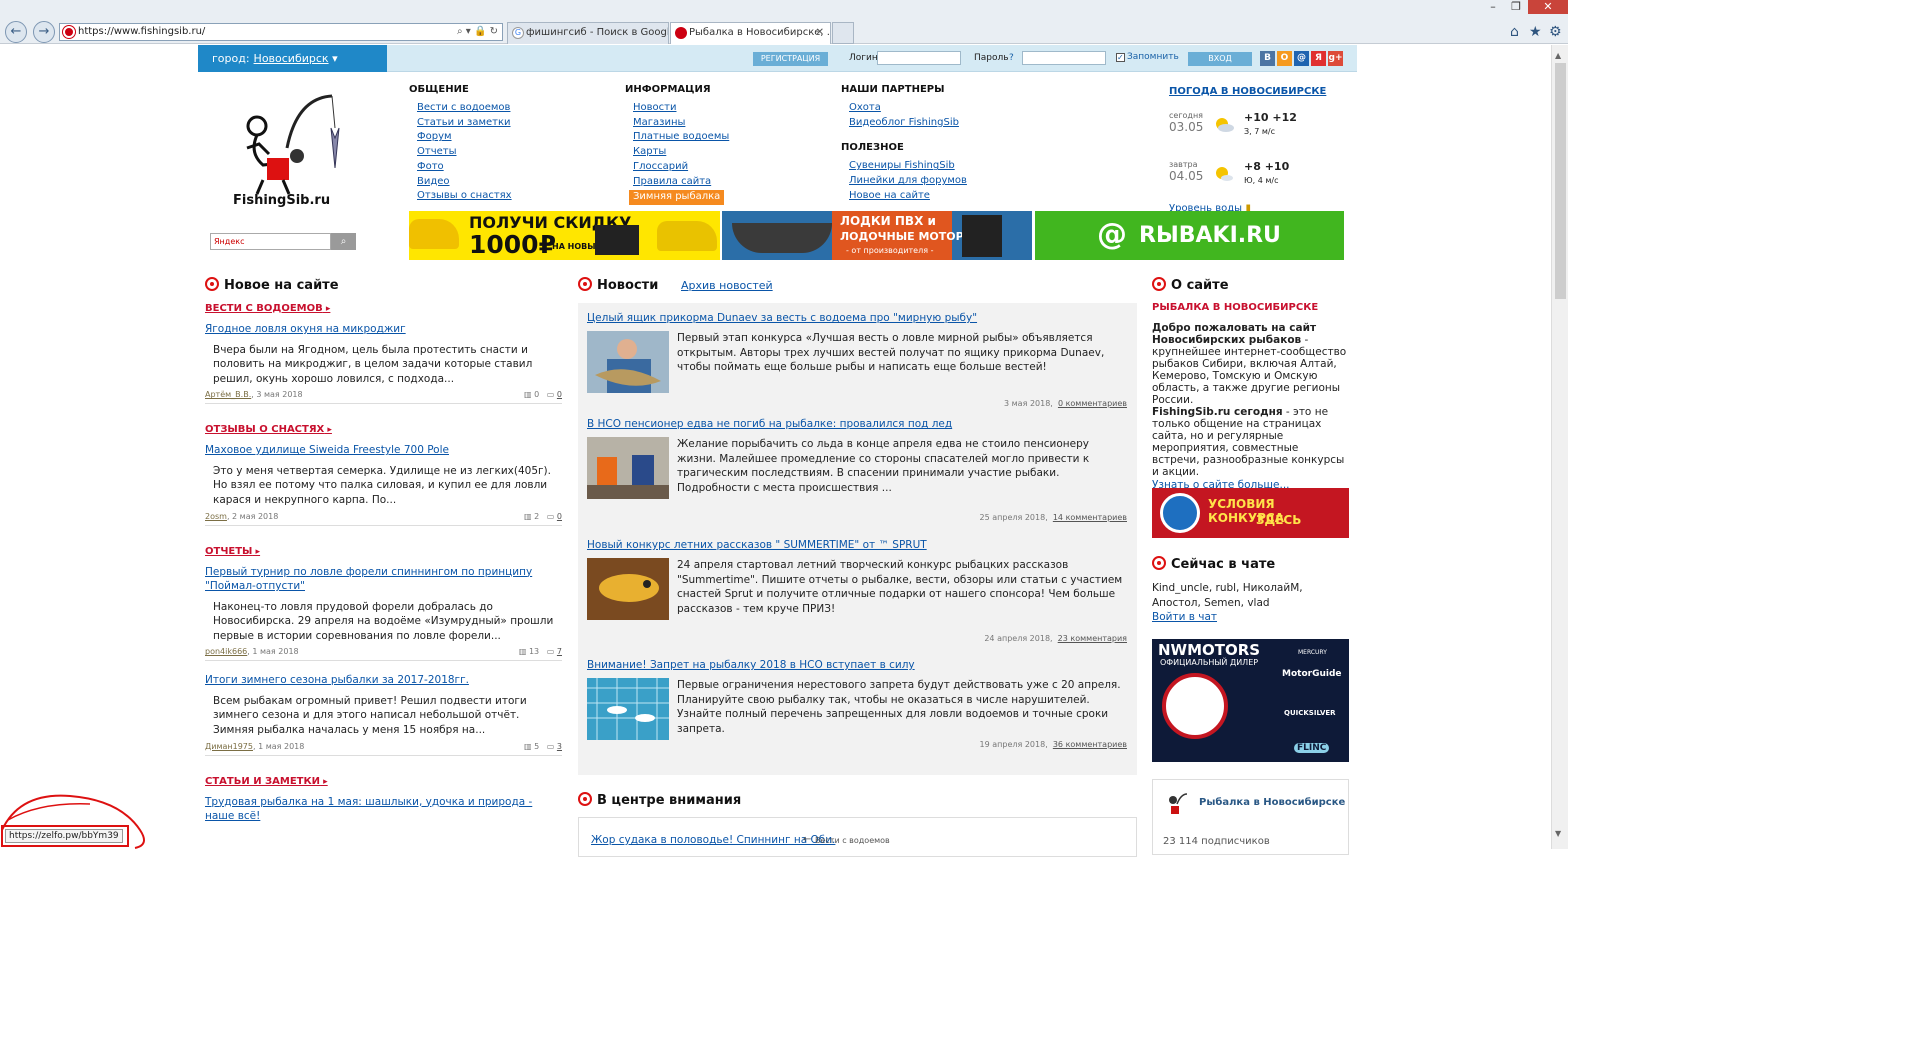 This screenshot has width=1920, height=1040. What do you see at coordinates (1064, 58) in the screenshot?
I see `password-input` at bounding box center [1064, 58].